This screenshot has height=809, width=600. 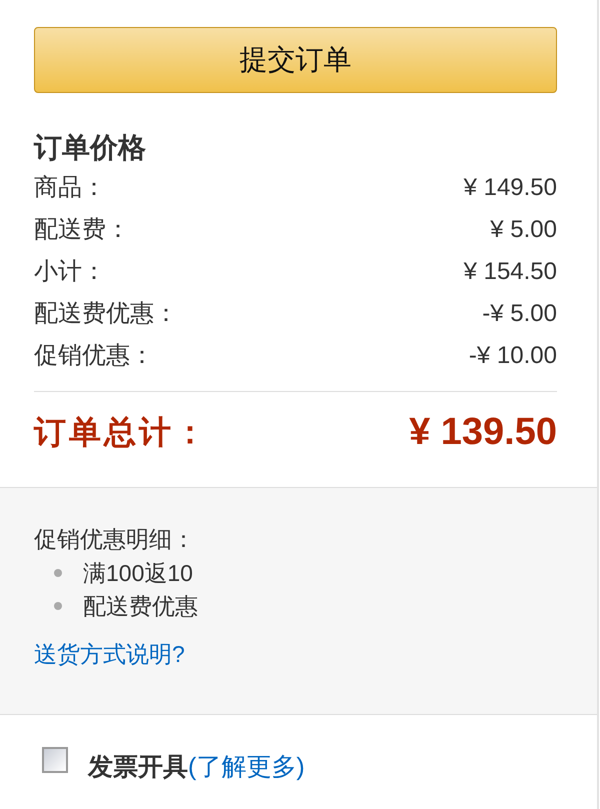 I want to click on invoice-checkbox, so click(x=55, y=760).